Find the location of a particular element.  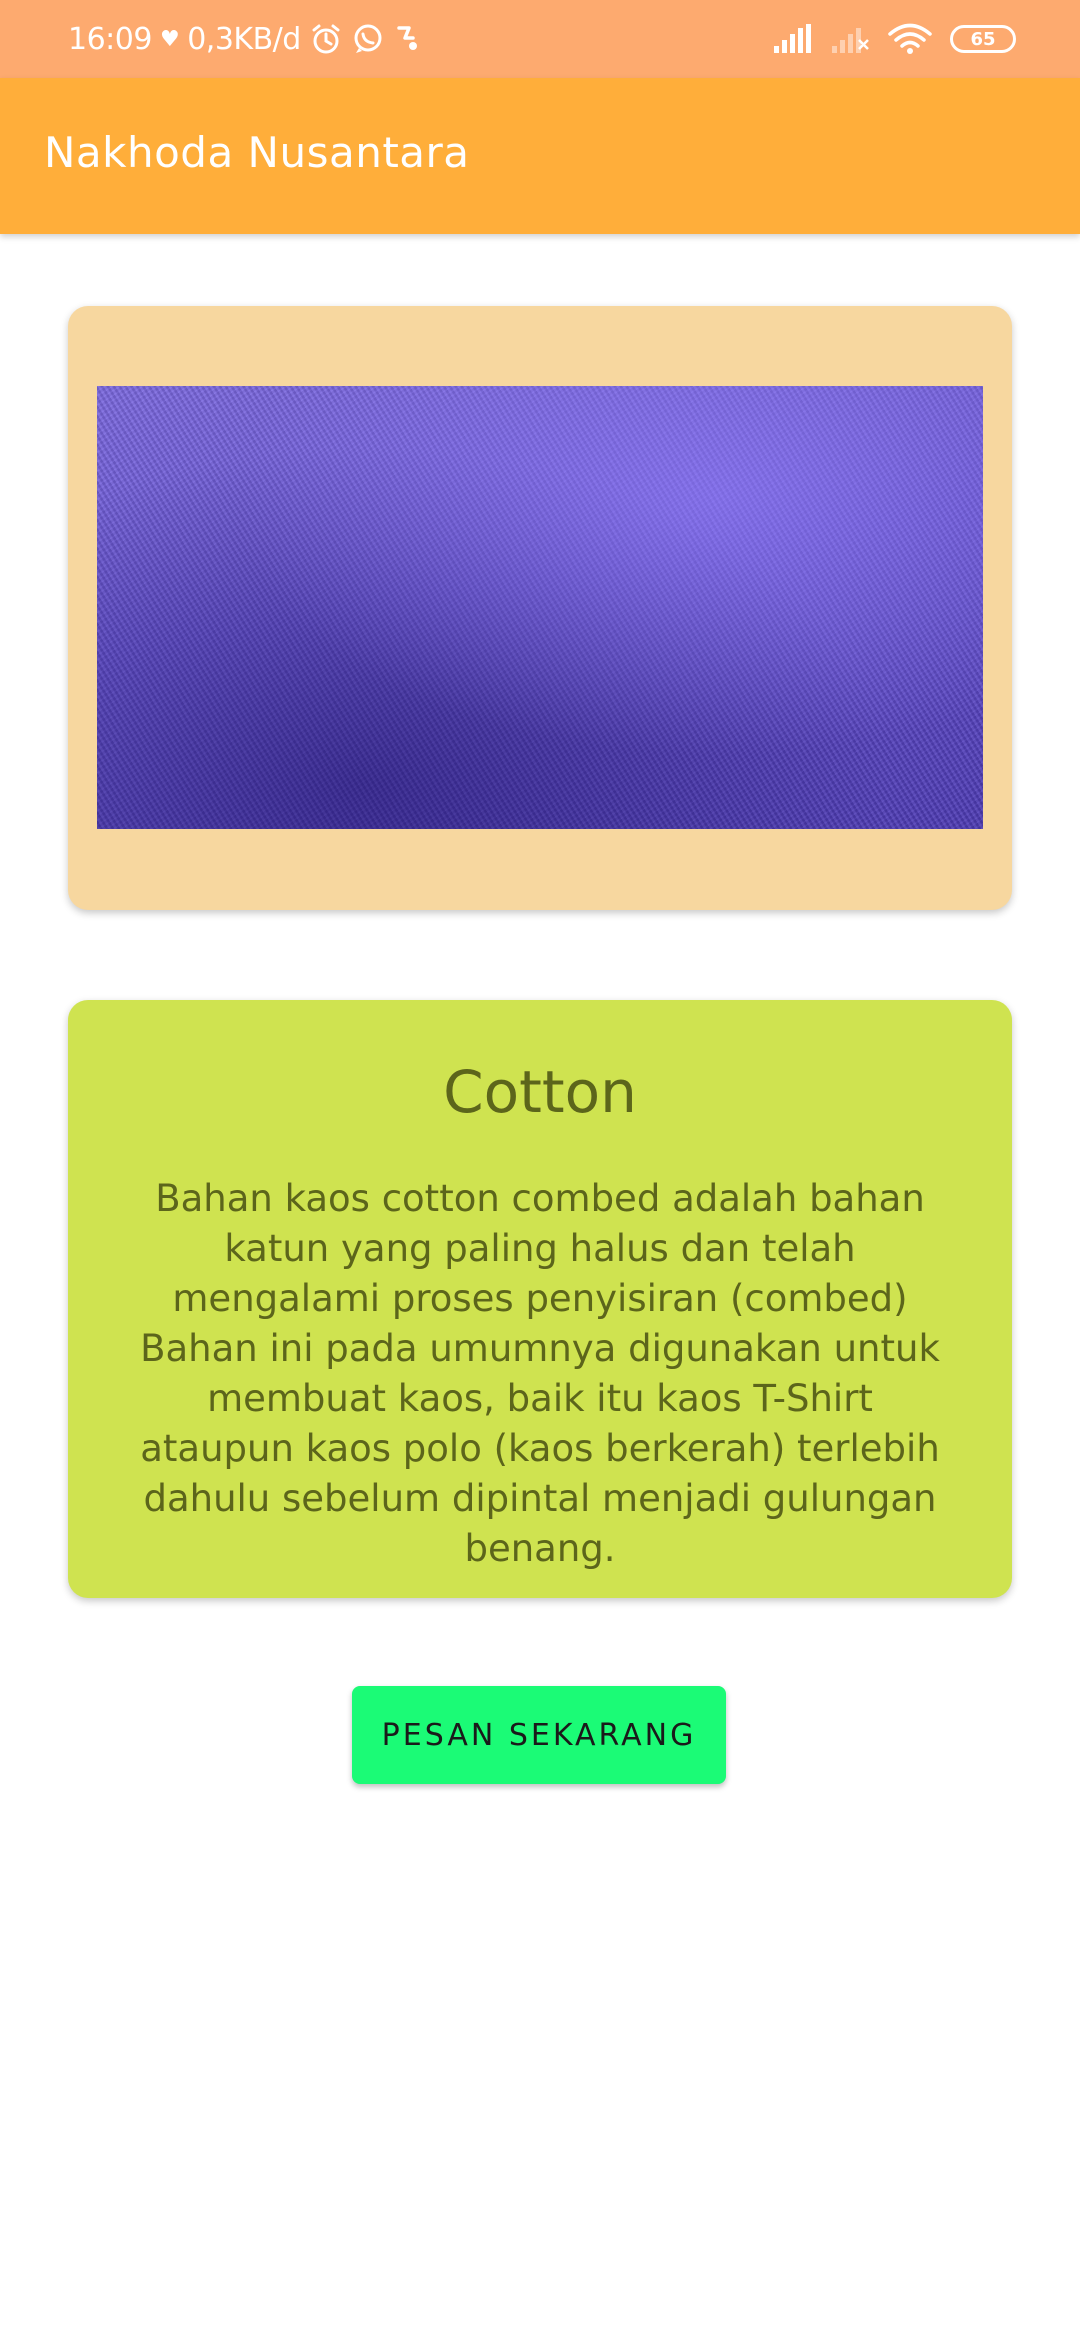

heart-icon: ♥ is located at coordinates (169, 39).